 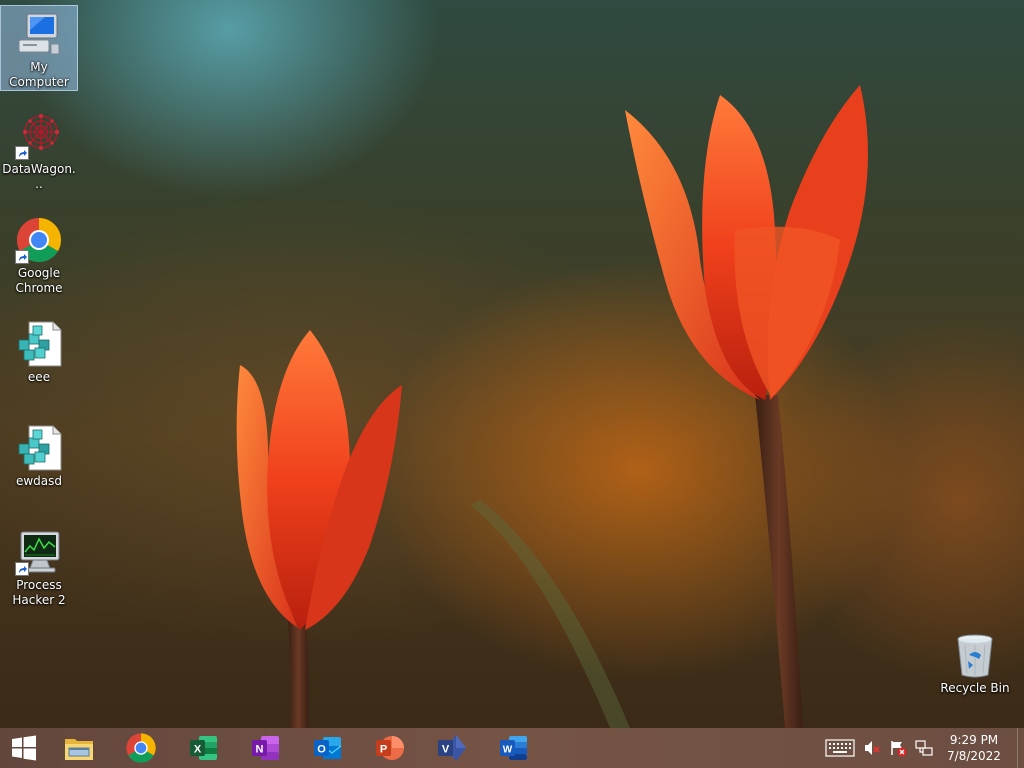 I want to click on excel-icon: X, so click(x=203, y=748).